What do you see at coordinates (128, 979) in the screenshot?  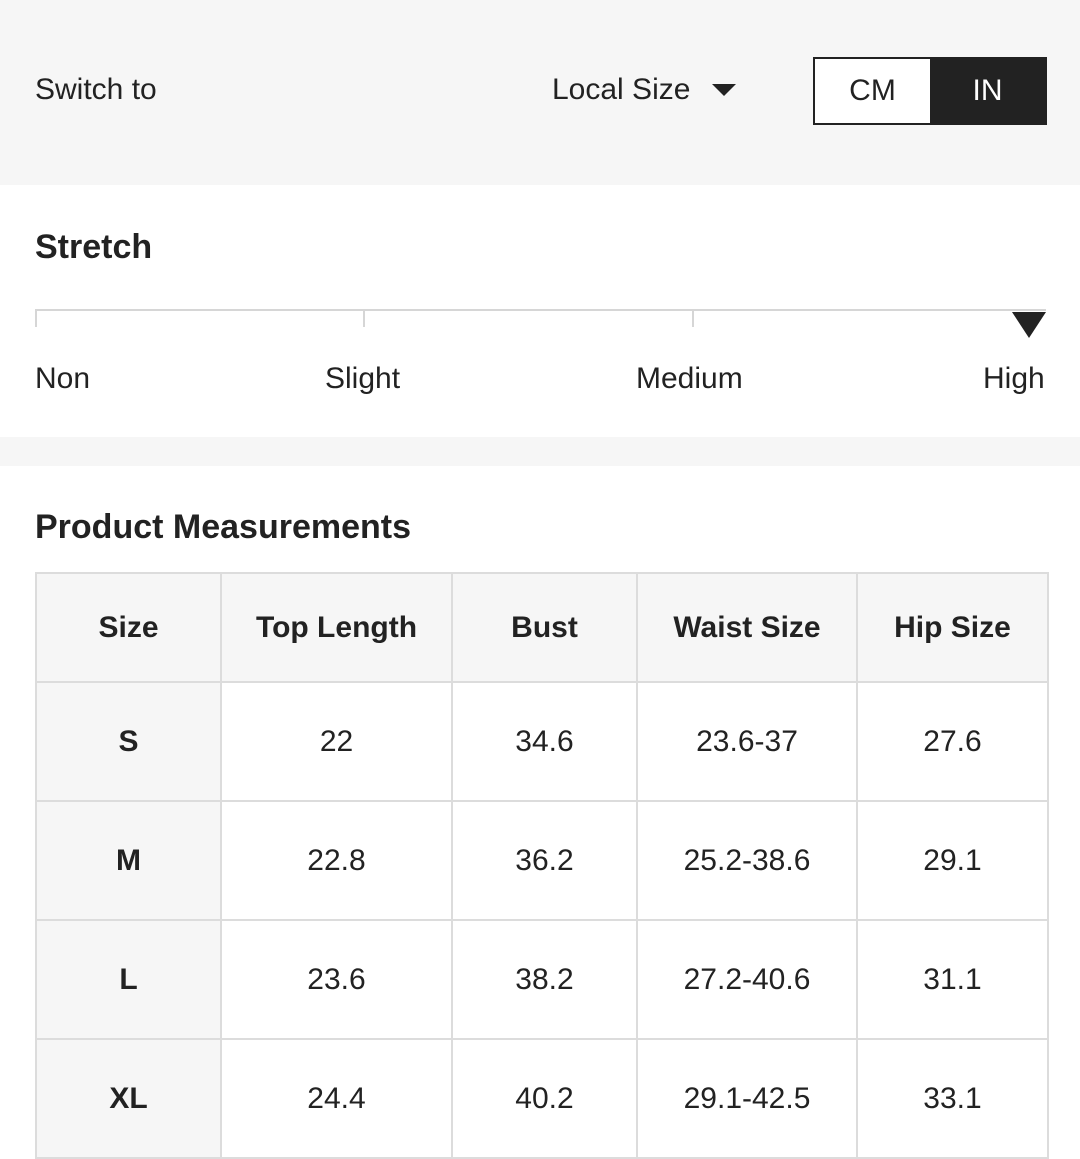 I see `size-cell: L` at bounding box center [128, 979].